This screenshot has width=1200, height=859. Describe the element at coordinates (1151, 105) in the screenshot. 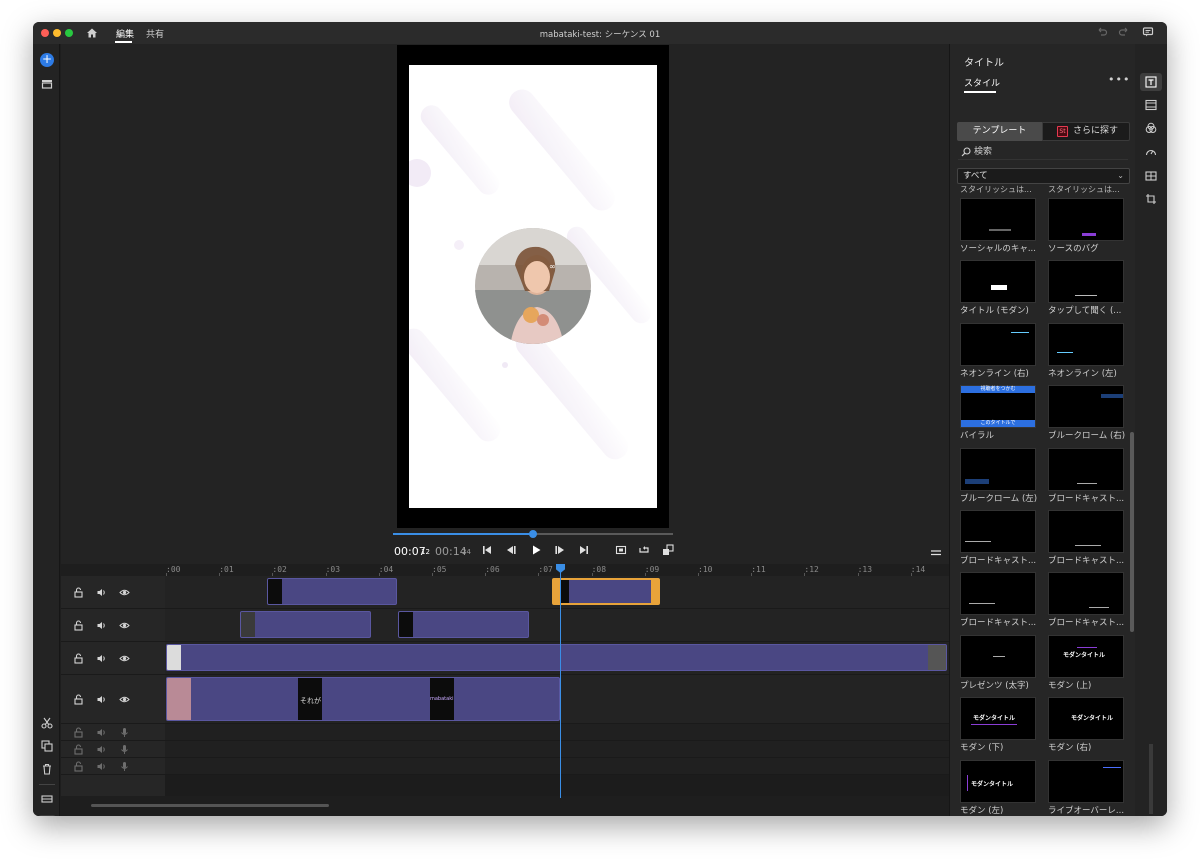

I see `video-icon` at that location.